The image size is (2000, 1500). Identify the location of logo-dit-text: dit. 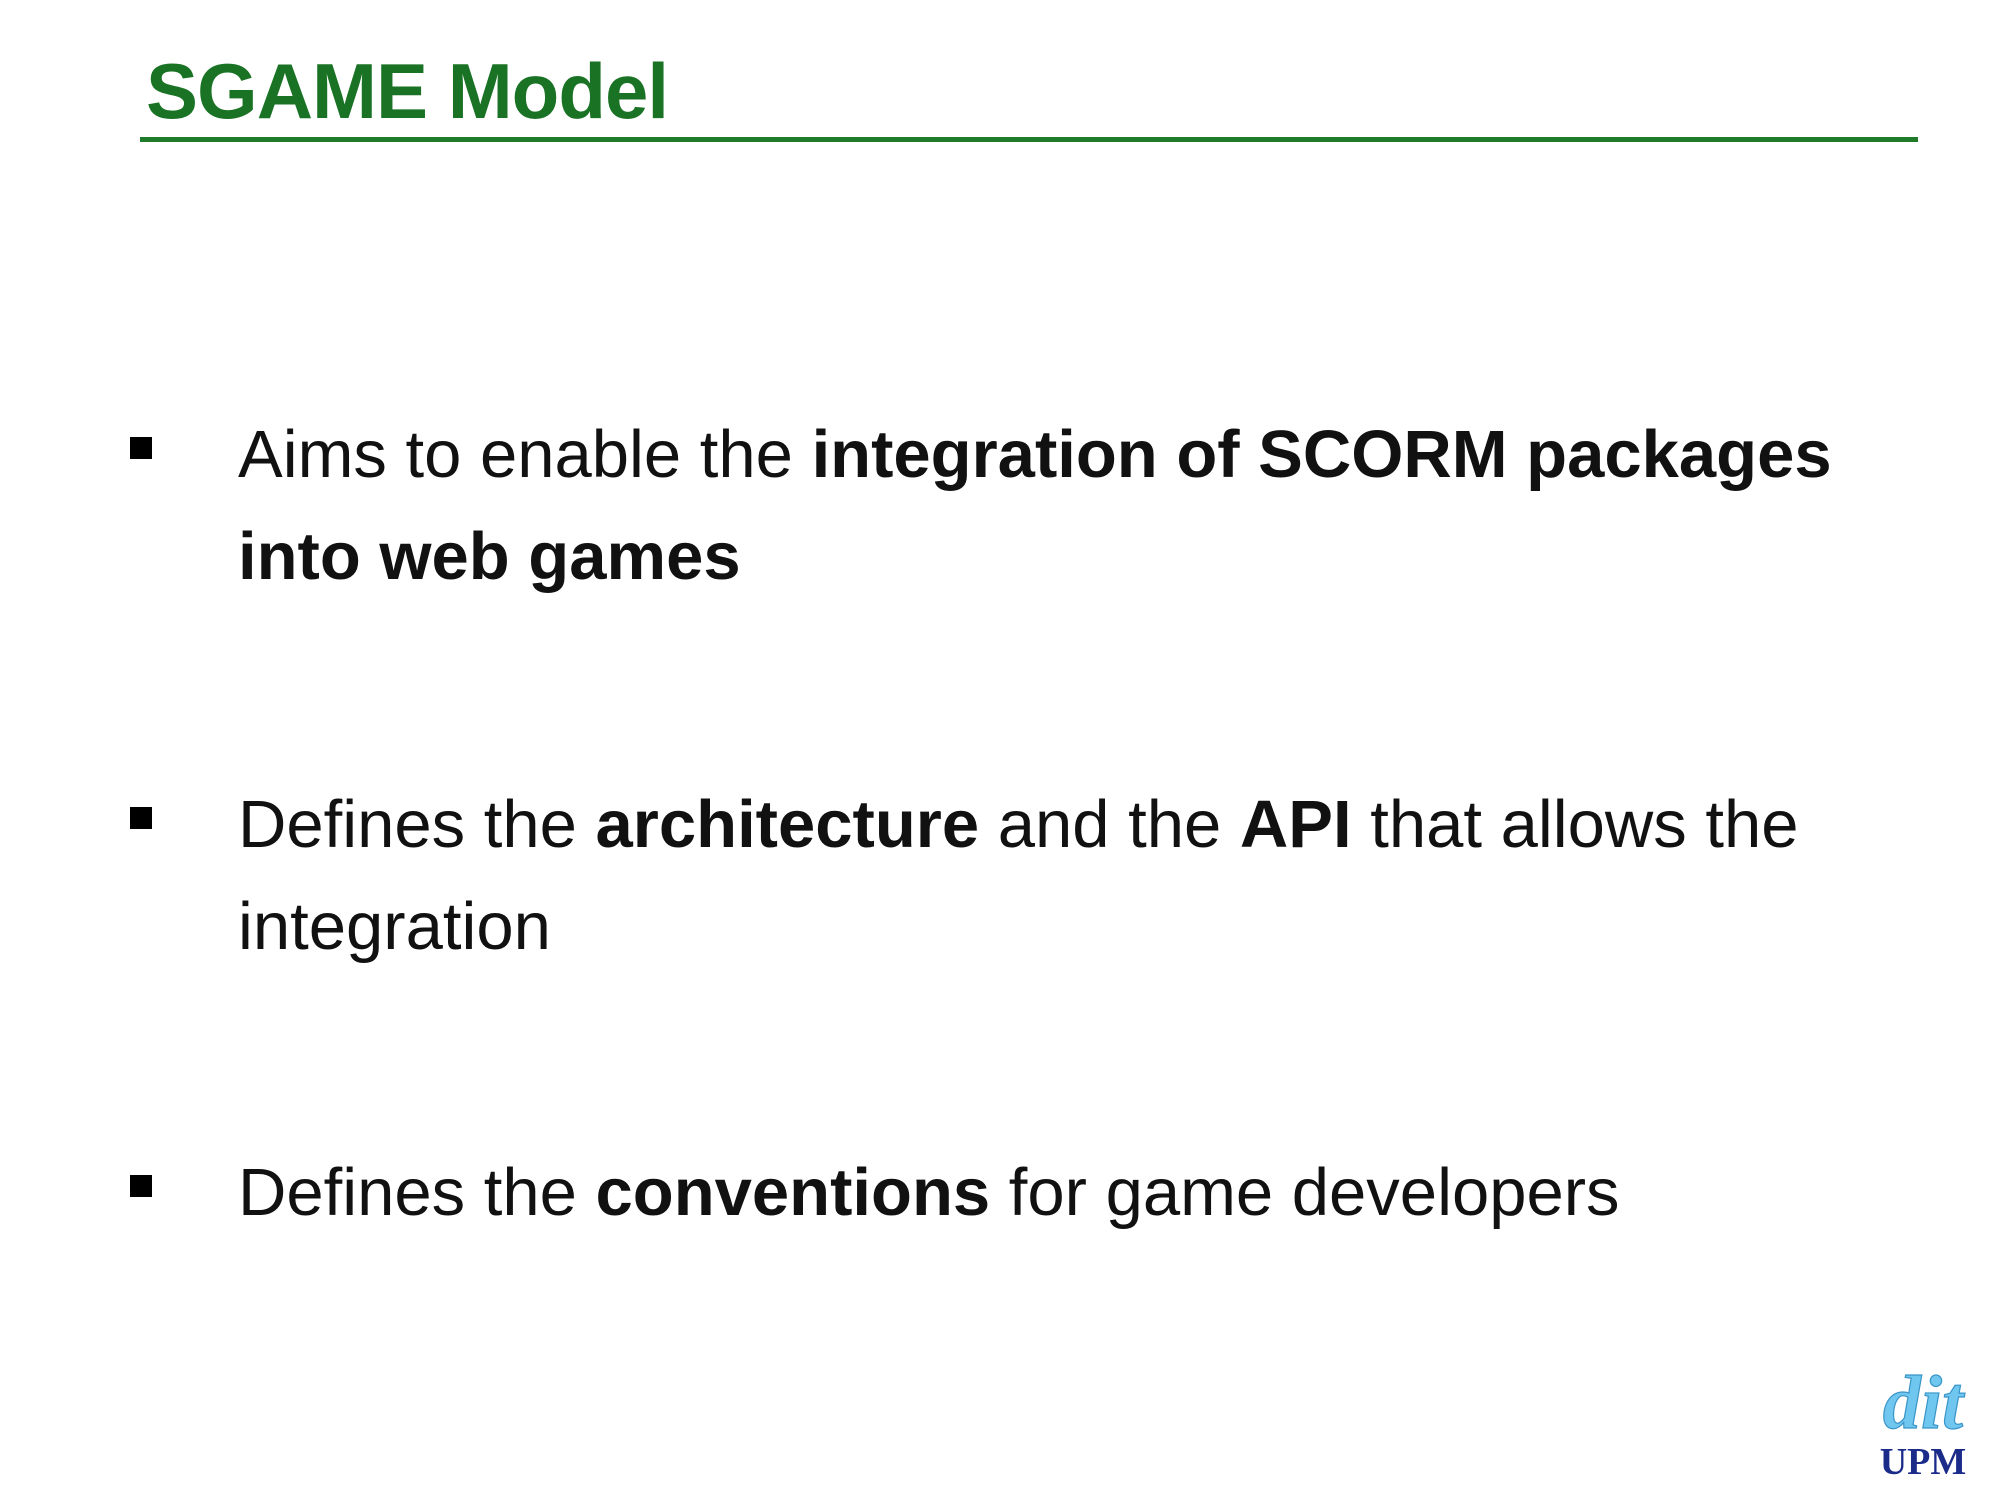
(1924, 1405).